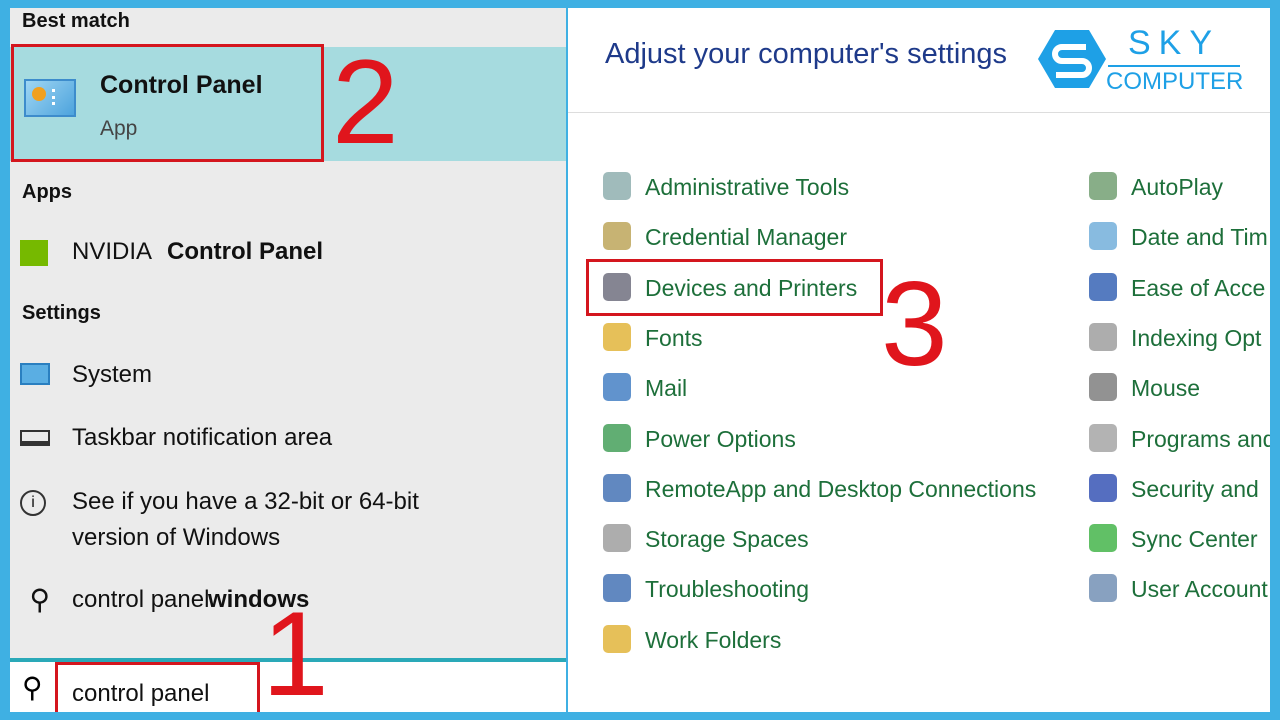 Image resolution: width=1280 pixels, height=720 pixels. I want to click on control-panel-item: Fonts, so click(653, 337).